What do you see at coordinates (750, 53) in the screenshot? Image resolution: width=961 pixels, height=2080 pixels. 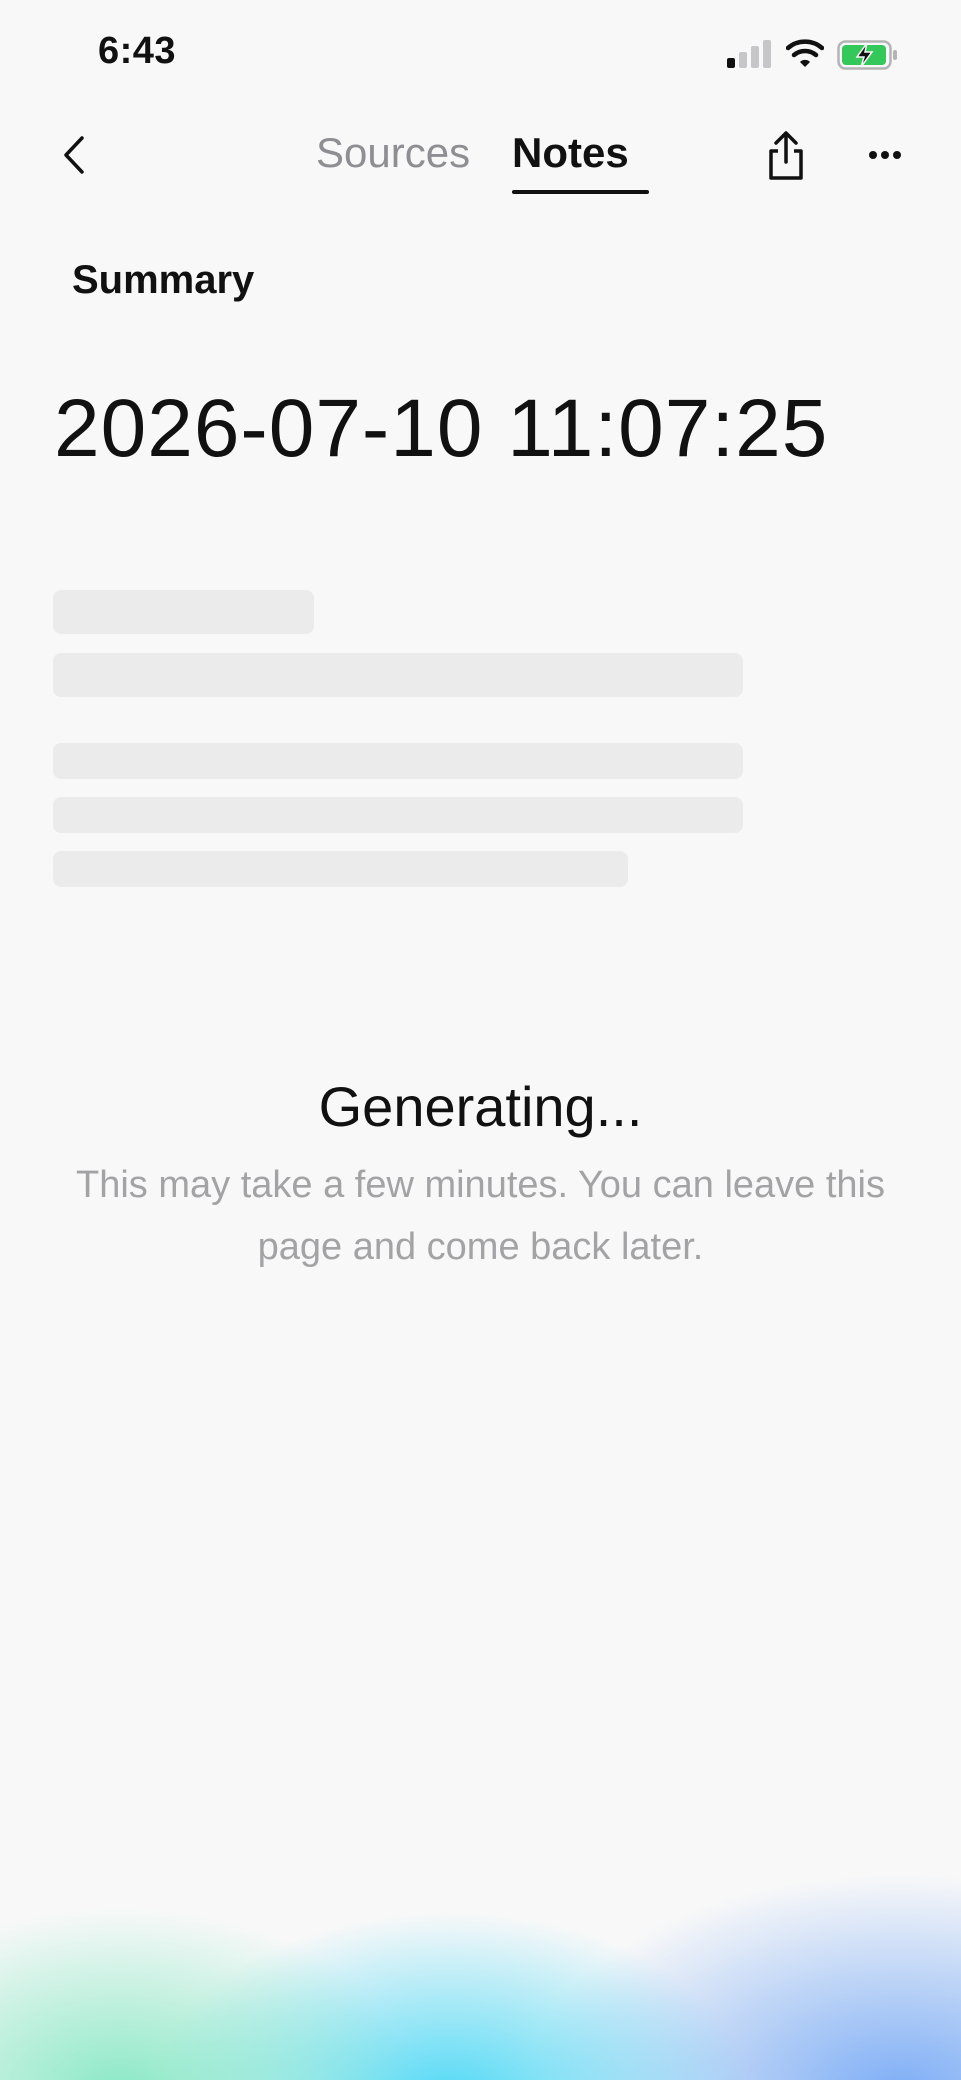 I see `cellular-signal-icon` at bounding box center [750, 53].